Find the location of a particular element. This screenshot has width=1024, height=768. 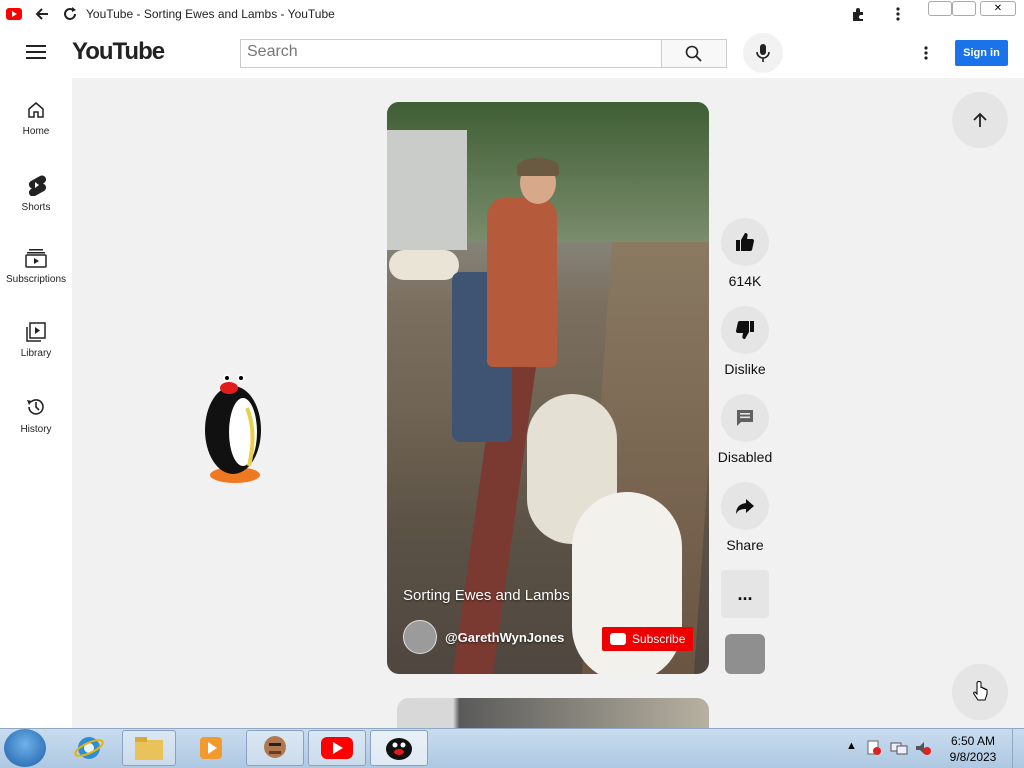

hamburger-menu-icon is located at coordinates (36, 52).